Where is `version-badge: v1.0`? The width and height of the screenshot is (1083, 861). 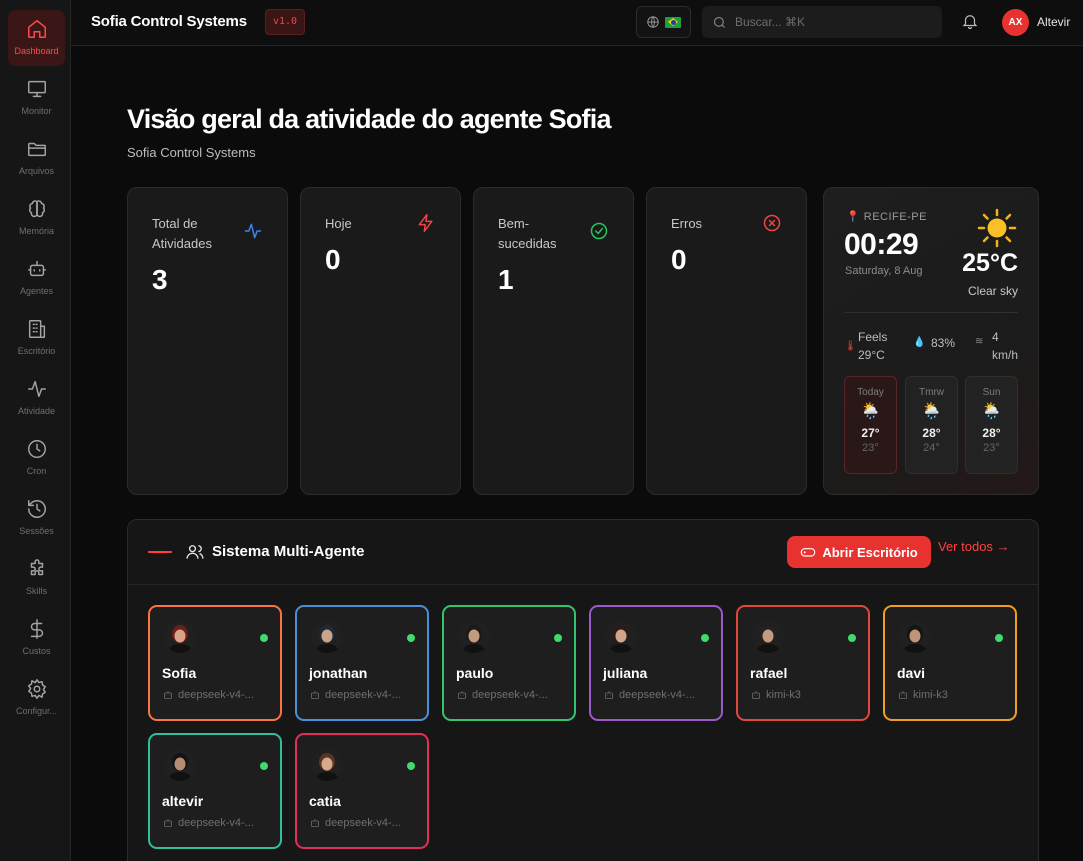 version-badge: v1.0 is located at coordinates (285, 22).